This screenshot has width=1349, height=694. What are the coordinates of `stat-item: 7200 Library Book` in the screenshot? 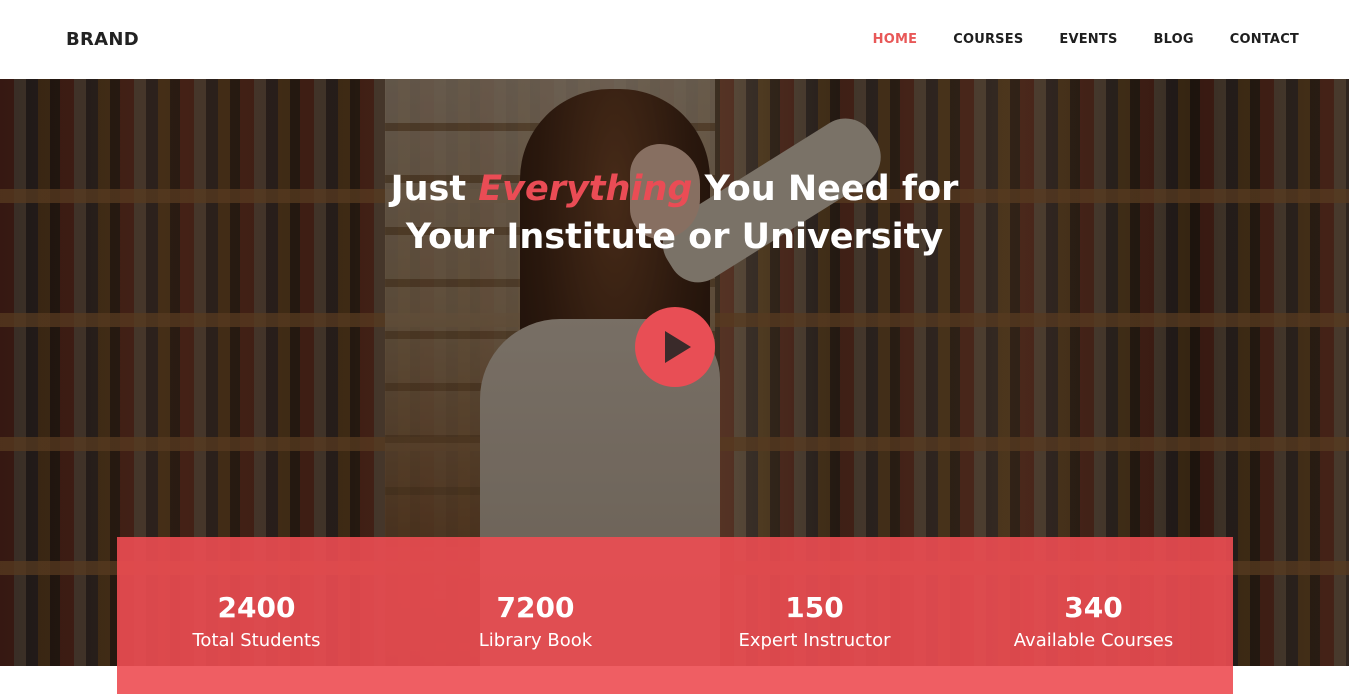 It's located at (535, 615).